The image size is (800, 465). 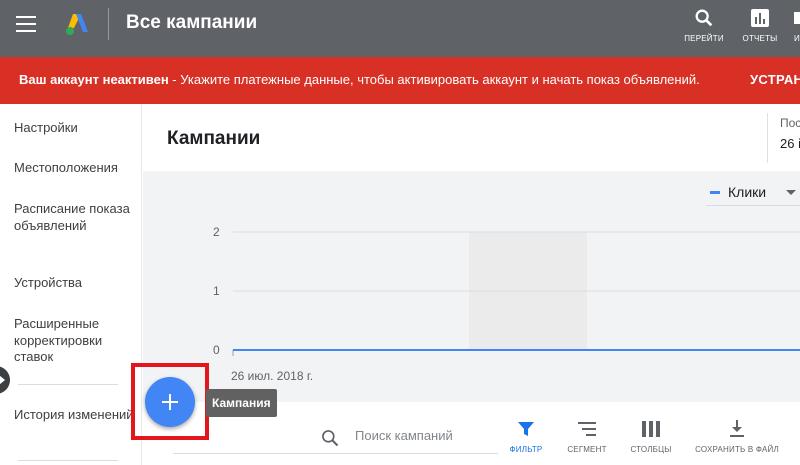 I want to click on columns-button: СТОЛБЦЫ, so click(x=651, y=436).